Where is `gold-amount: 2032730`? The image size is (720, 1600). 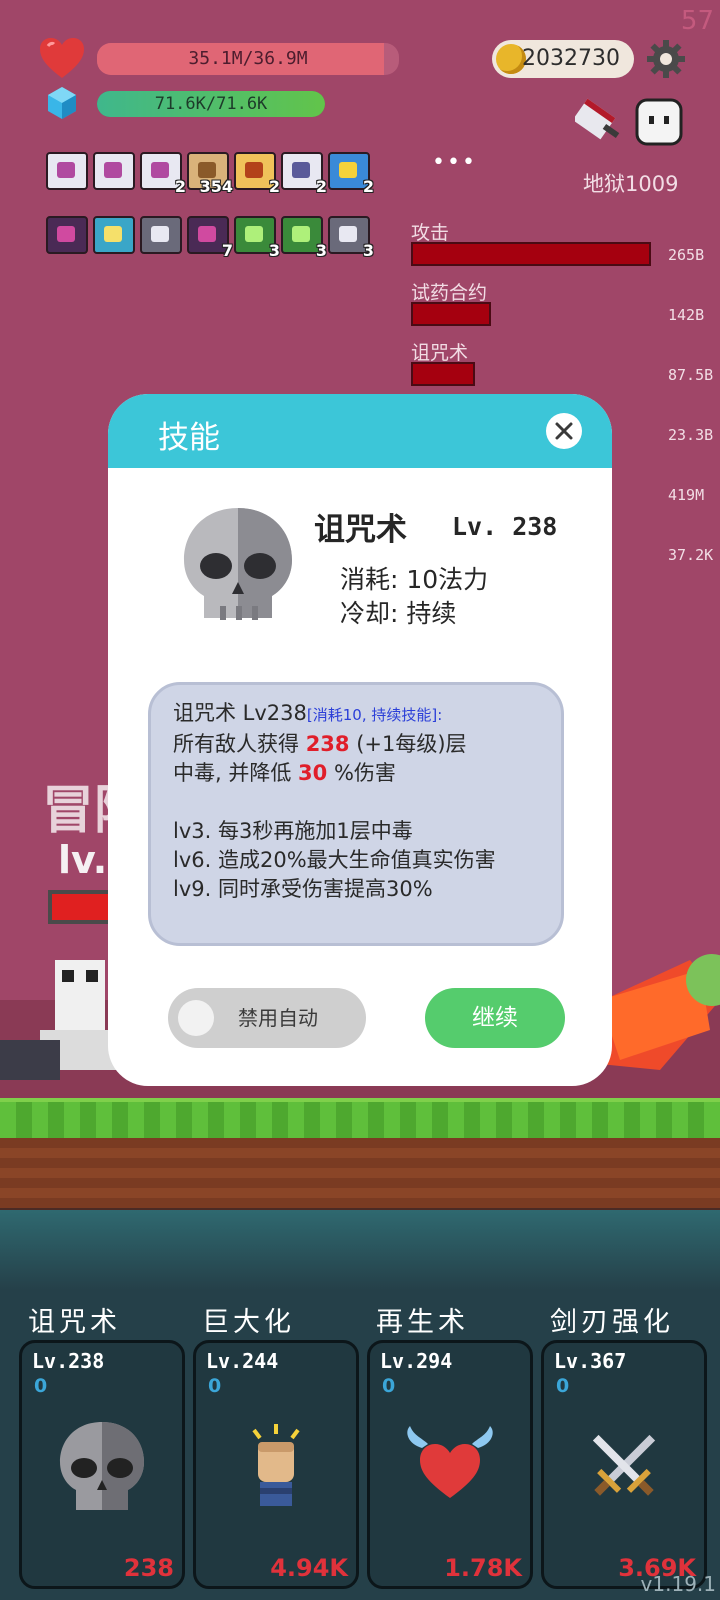
gold-amount: 2032730 is located at coordinates (571, 58).